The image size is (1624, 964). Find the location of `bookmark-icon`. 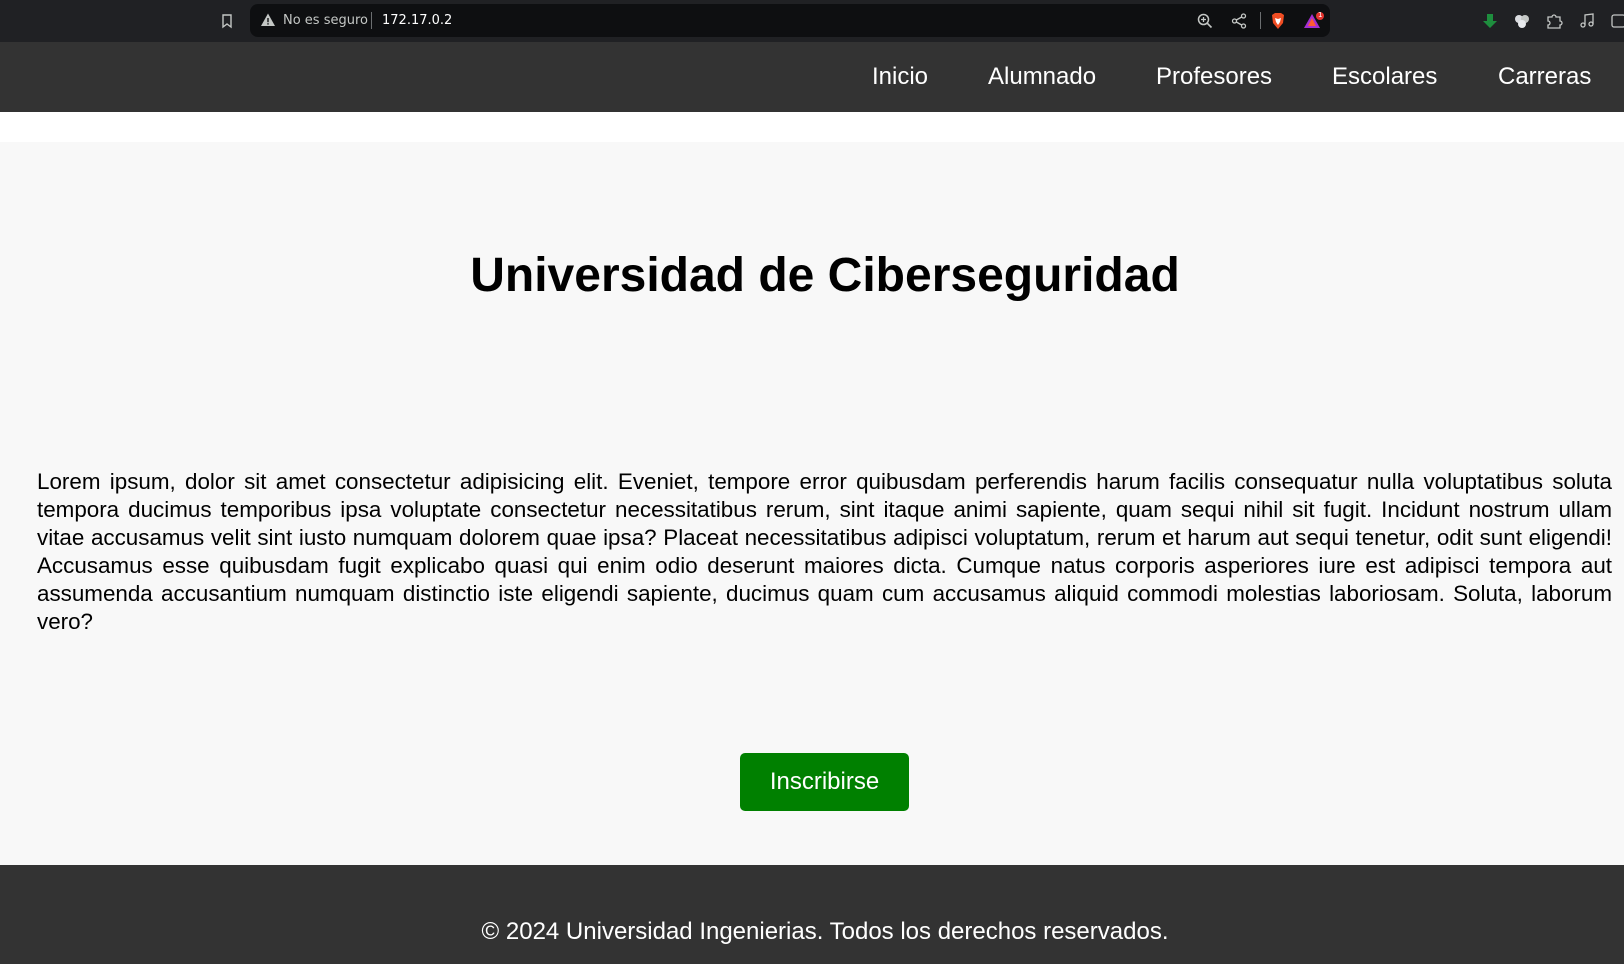

bookmark-icon is located at coordinates (227, 21).